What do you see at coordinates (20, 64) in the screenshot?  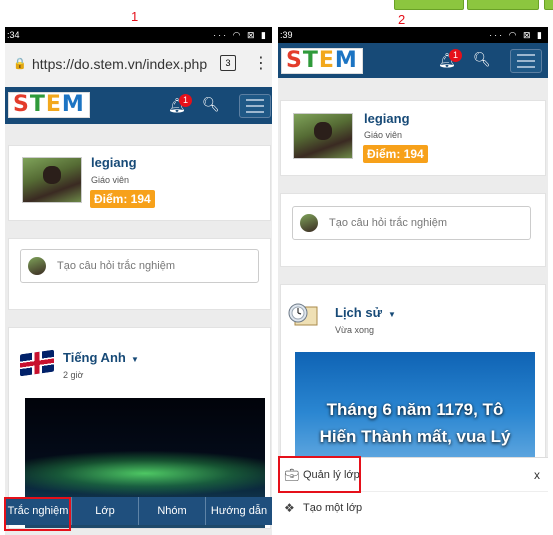 I see `lock-icon: 🔒` at bounding box center [20, 64].